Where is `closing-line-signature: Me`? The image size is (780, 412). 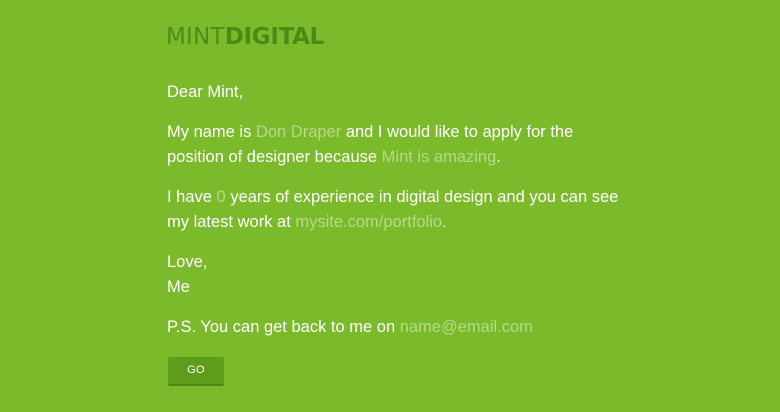 closing-line-signature: Me is located at coordinates (178, 287).